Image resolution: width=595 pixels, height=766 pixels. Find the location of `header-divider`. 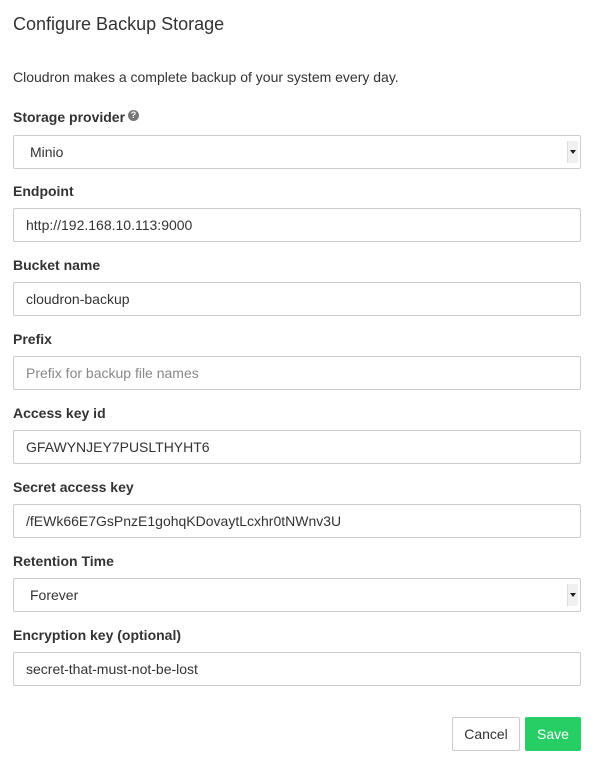

header-divider is located at coordinates (297, 50).